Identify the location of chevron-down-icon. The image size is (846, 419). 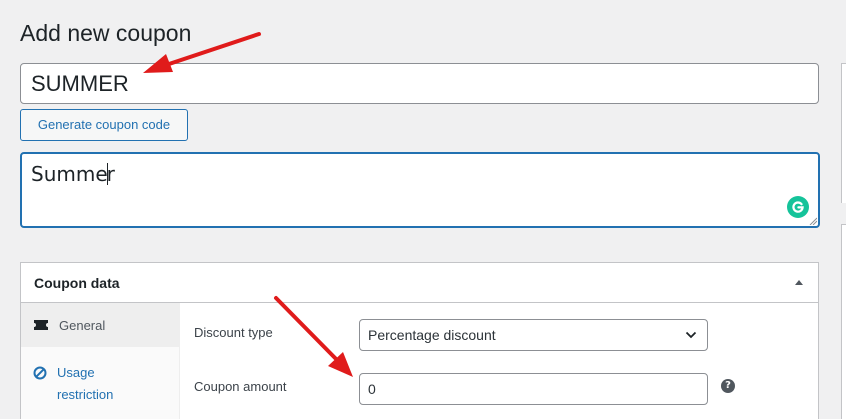
(691, 335).